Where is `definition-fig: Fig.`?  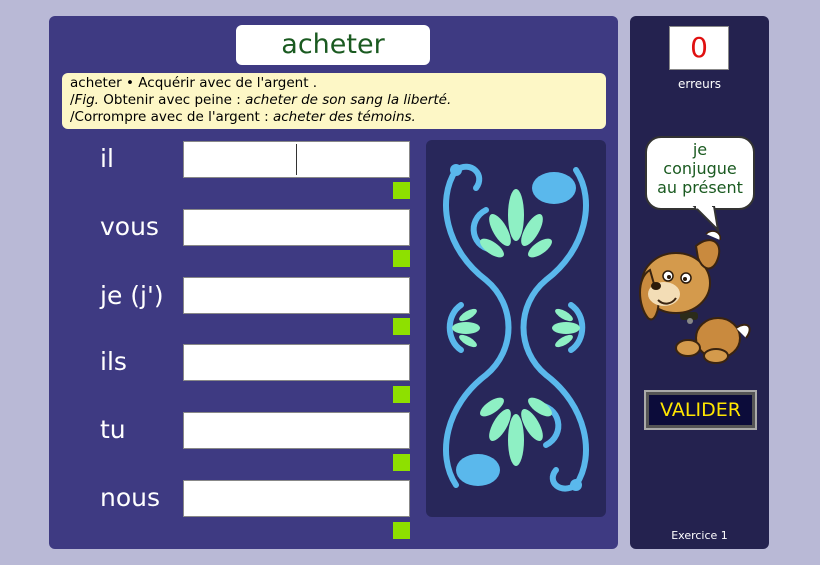
definition-fig: Fig. is located at coordinates (86, 100).